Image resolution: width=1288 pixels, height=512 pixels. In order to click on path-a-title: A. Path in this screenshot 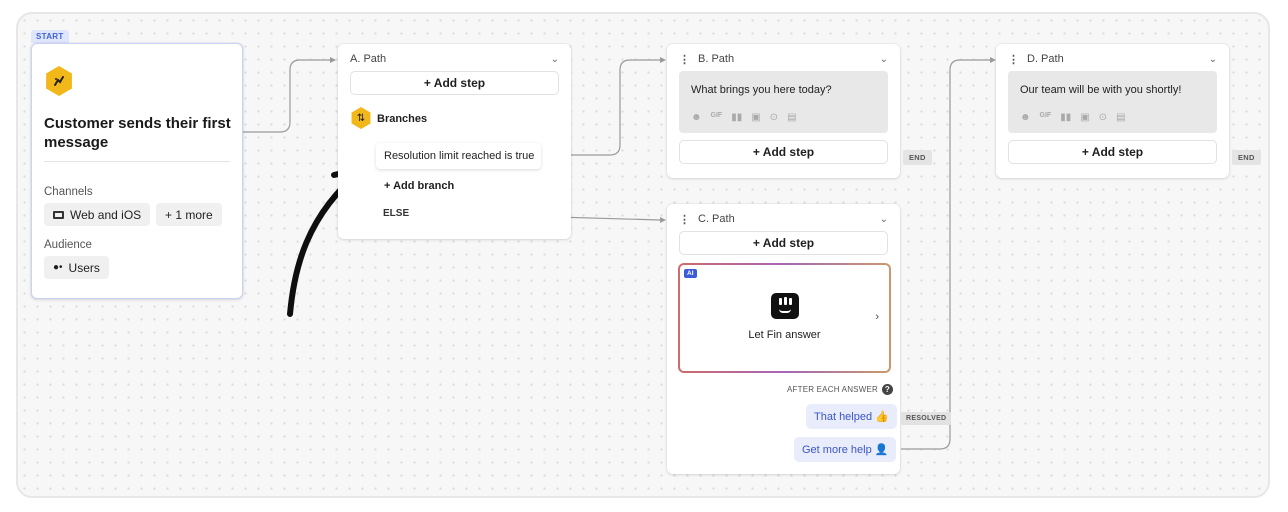, I will do `click(368, 59)`.